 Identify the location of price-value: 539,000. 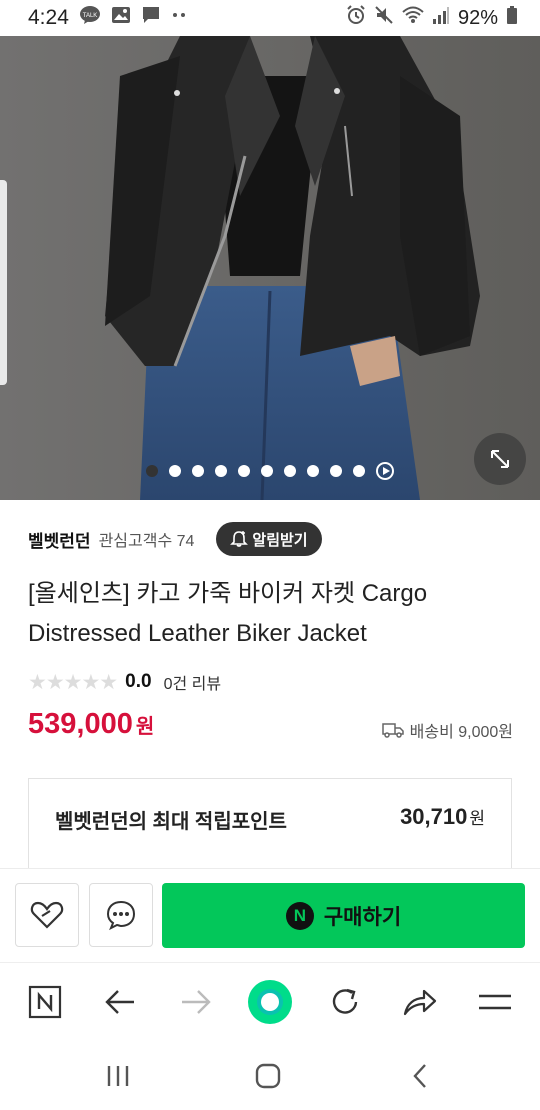
(80, 724).